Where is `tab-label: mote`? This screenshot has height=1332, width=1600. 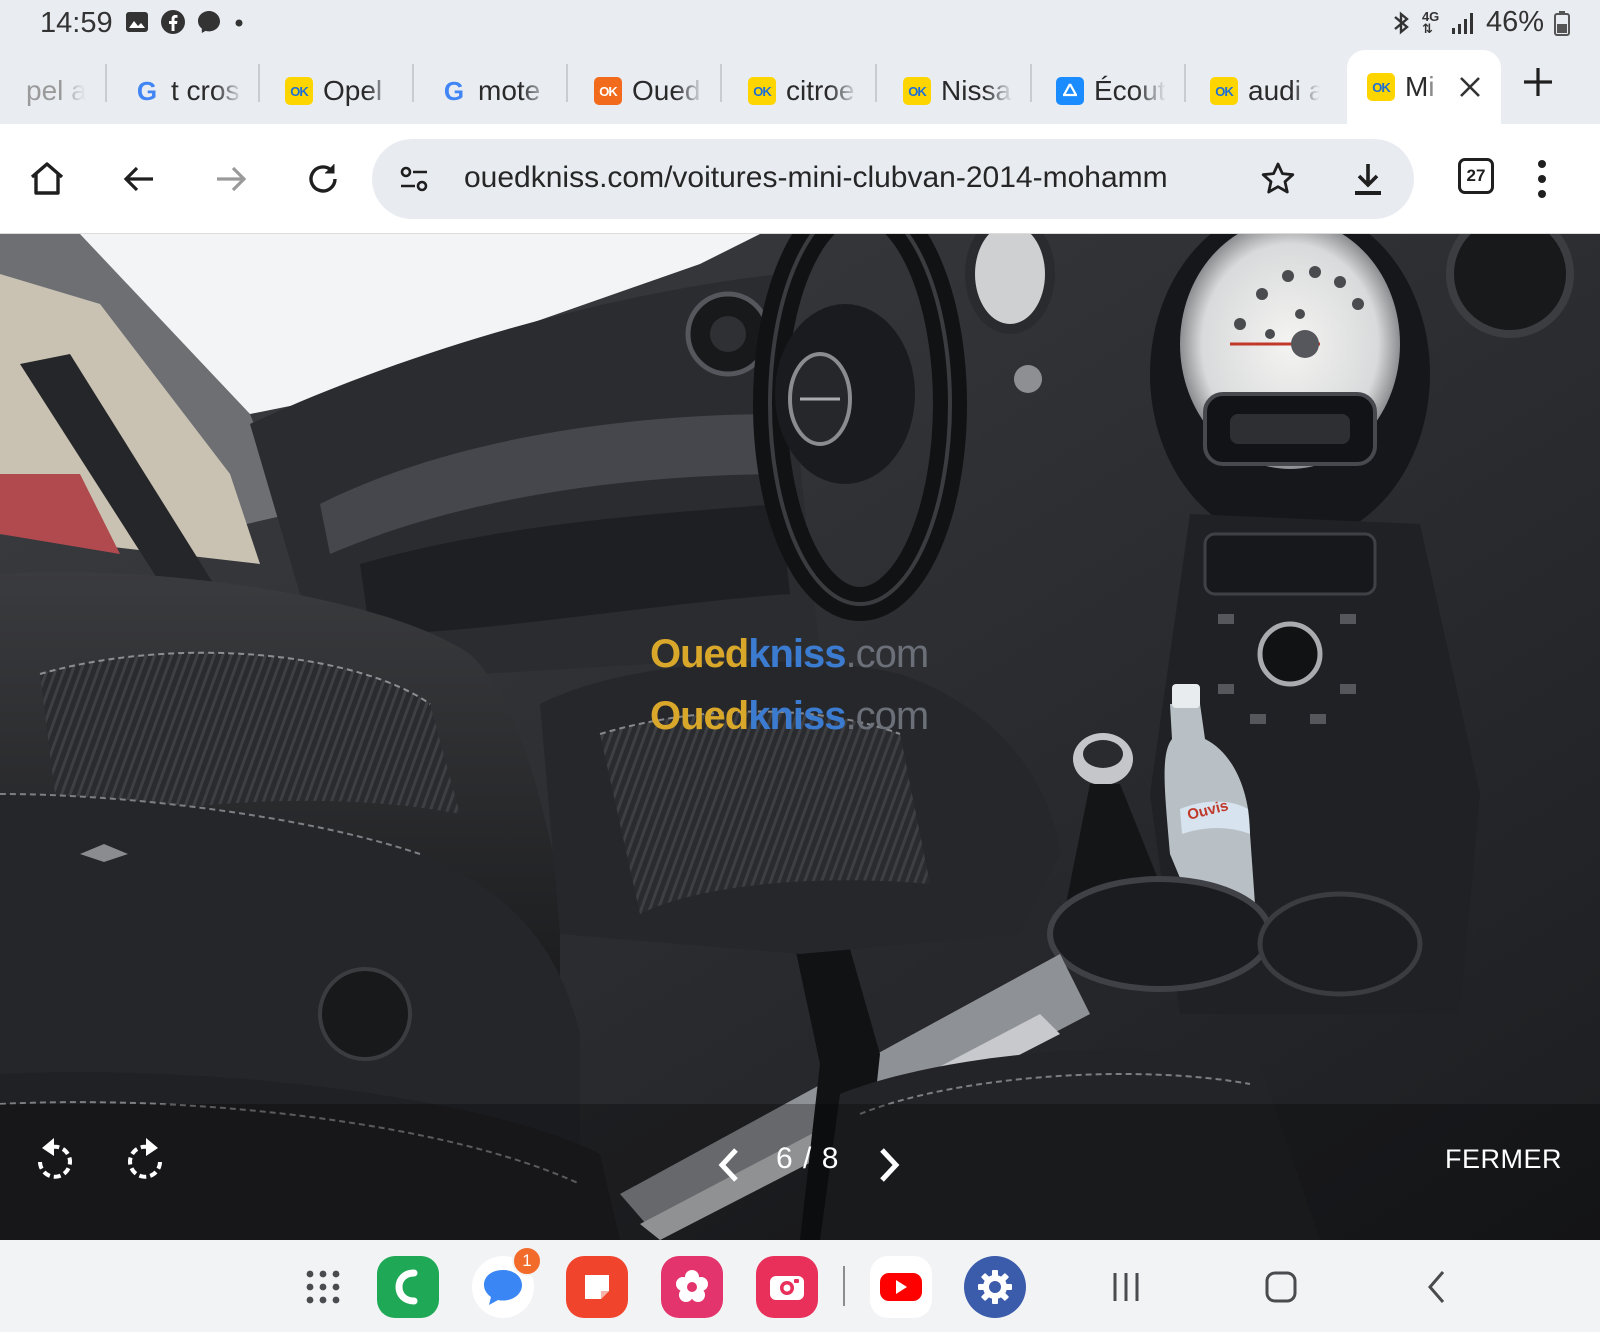 tab-label: mote is located at coordinates (509, 90).